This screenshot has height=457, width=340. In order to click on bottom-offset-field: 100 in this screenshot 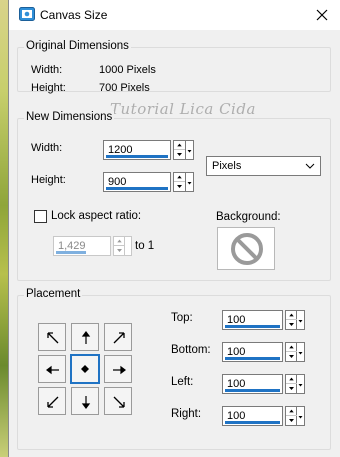, I will do `click(264, 352)`.